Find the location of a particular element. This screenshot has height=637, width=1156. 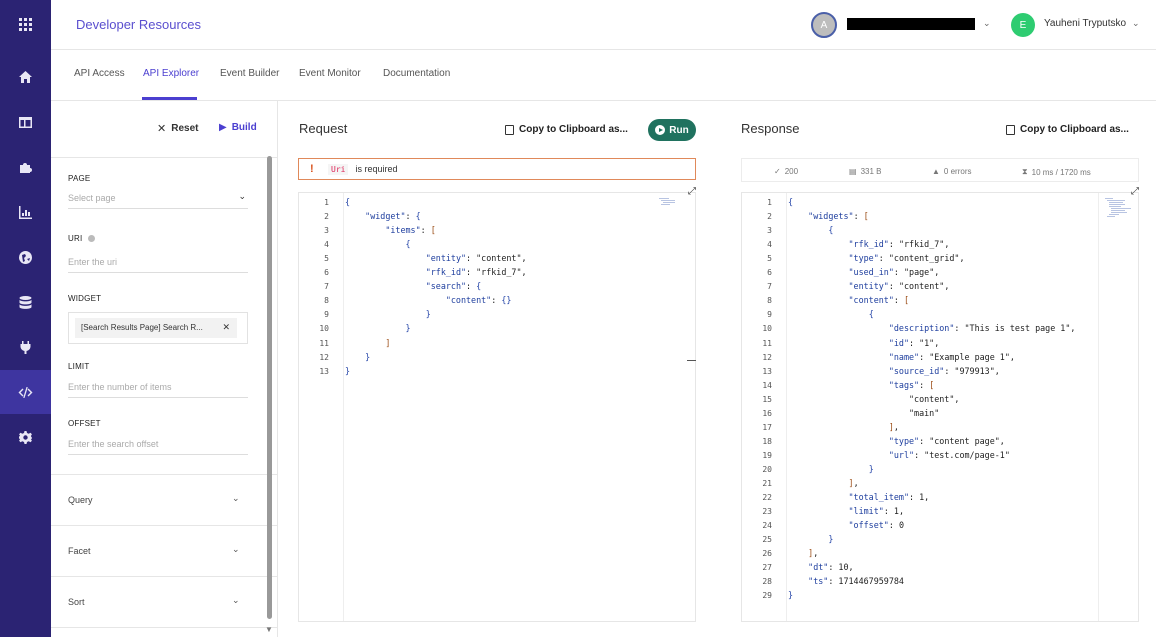

layout-icon is located at coordinates (25, 122).